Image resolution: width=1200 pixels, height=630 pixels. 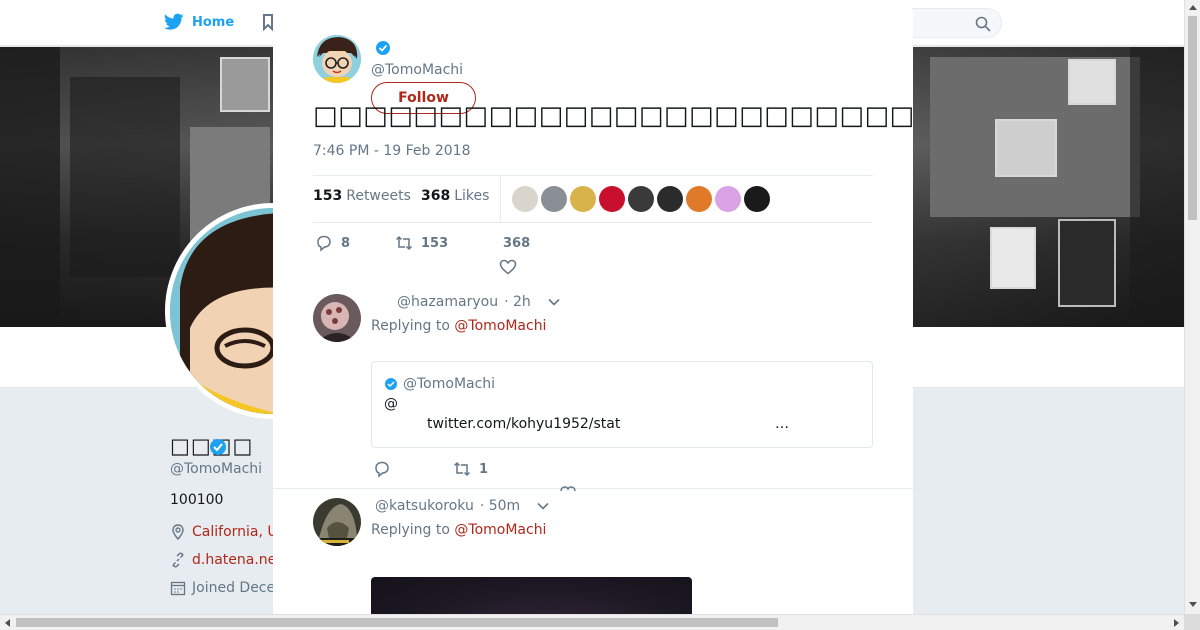 What do you see at coordinates (517, 243) in the screenshot?
I see `like-count: 368` at bounding box center [517, 243].